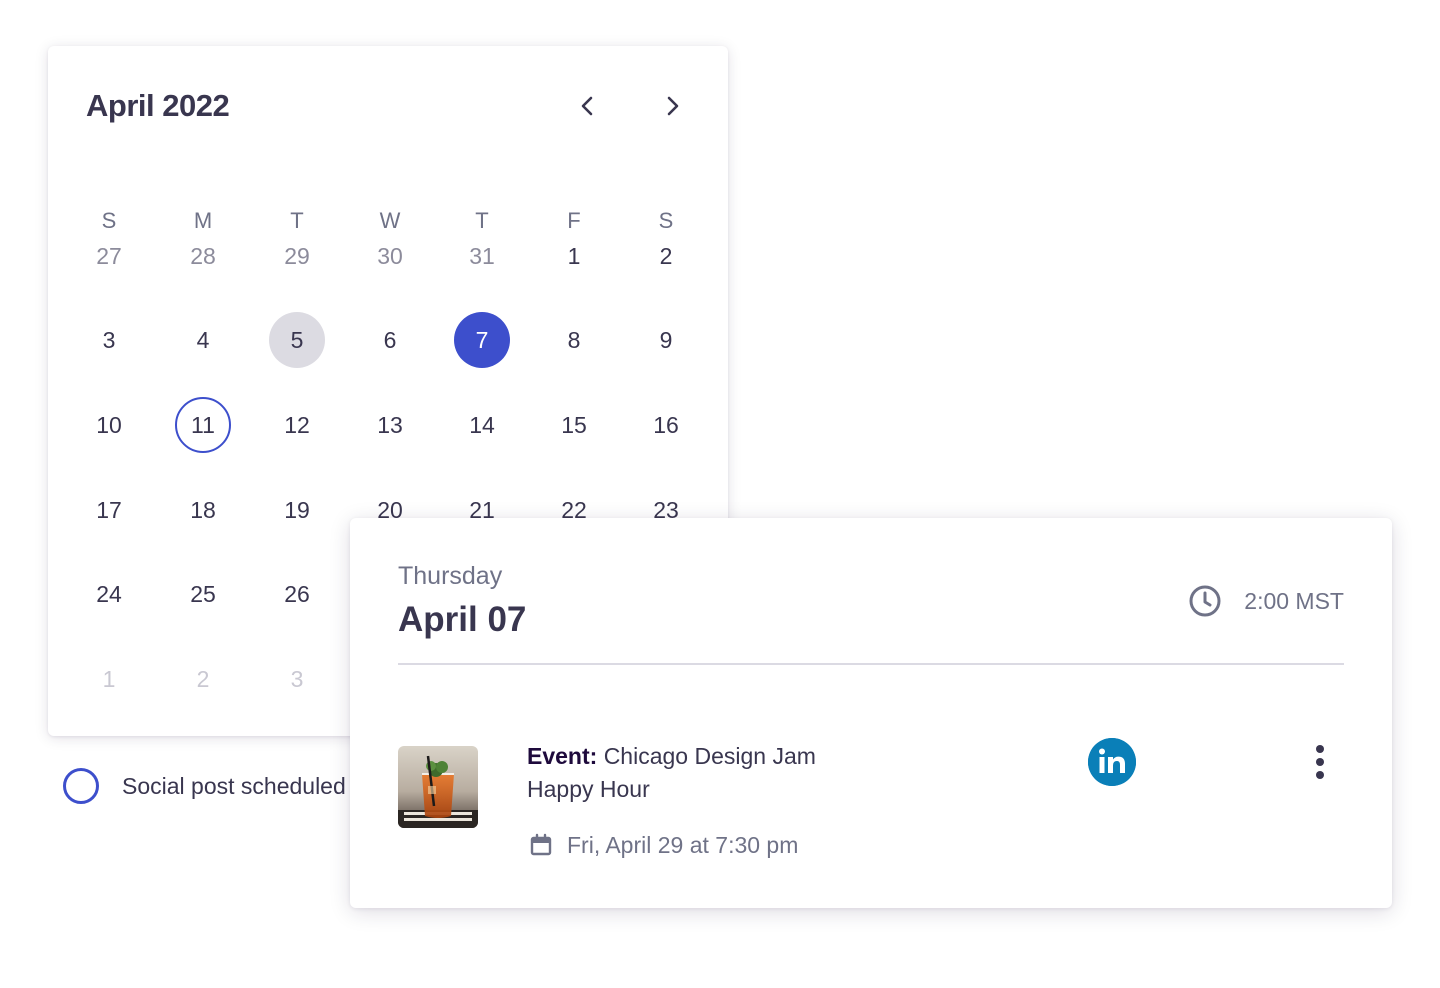 The height and width of the screenshot is (988, 1440). I want to click on previous-month-button, so click(588, 106).